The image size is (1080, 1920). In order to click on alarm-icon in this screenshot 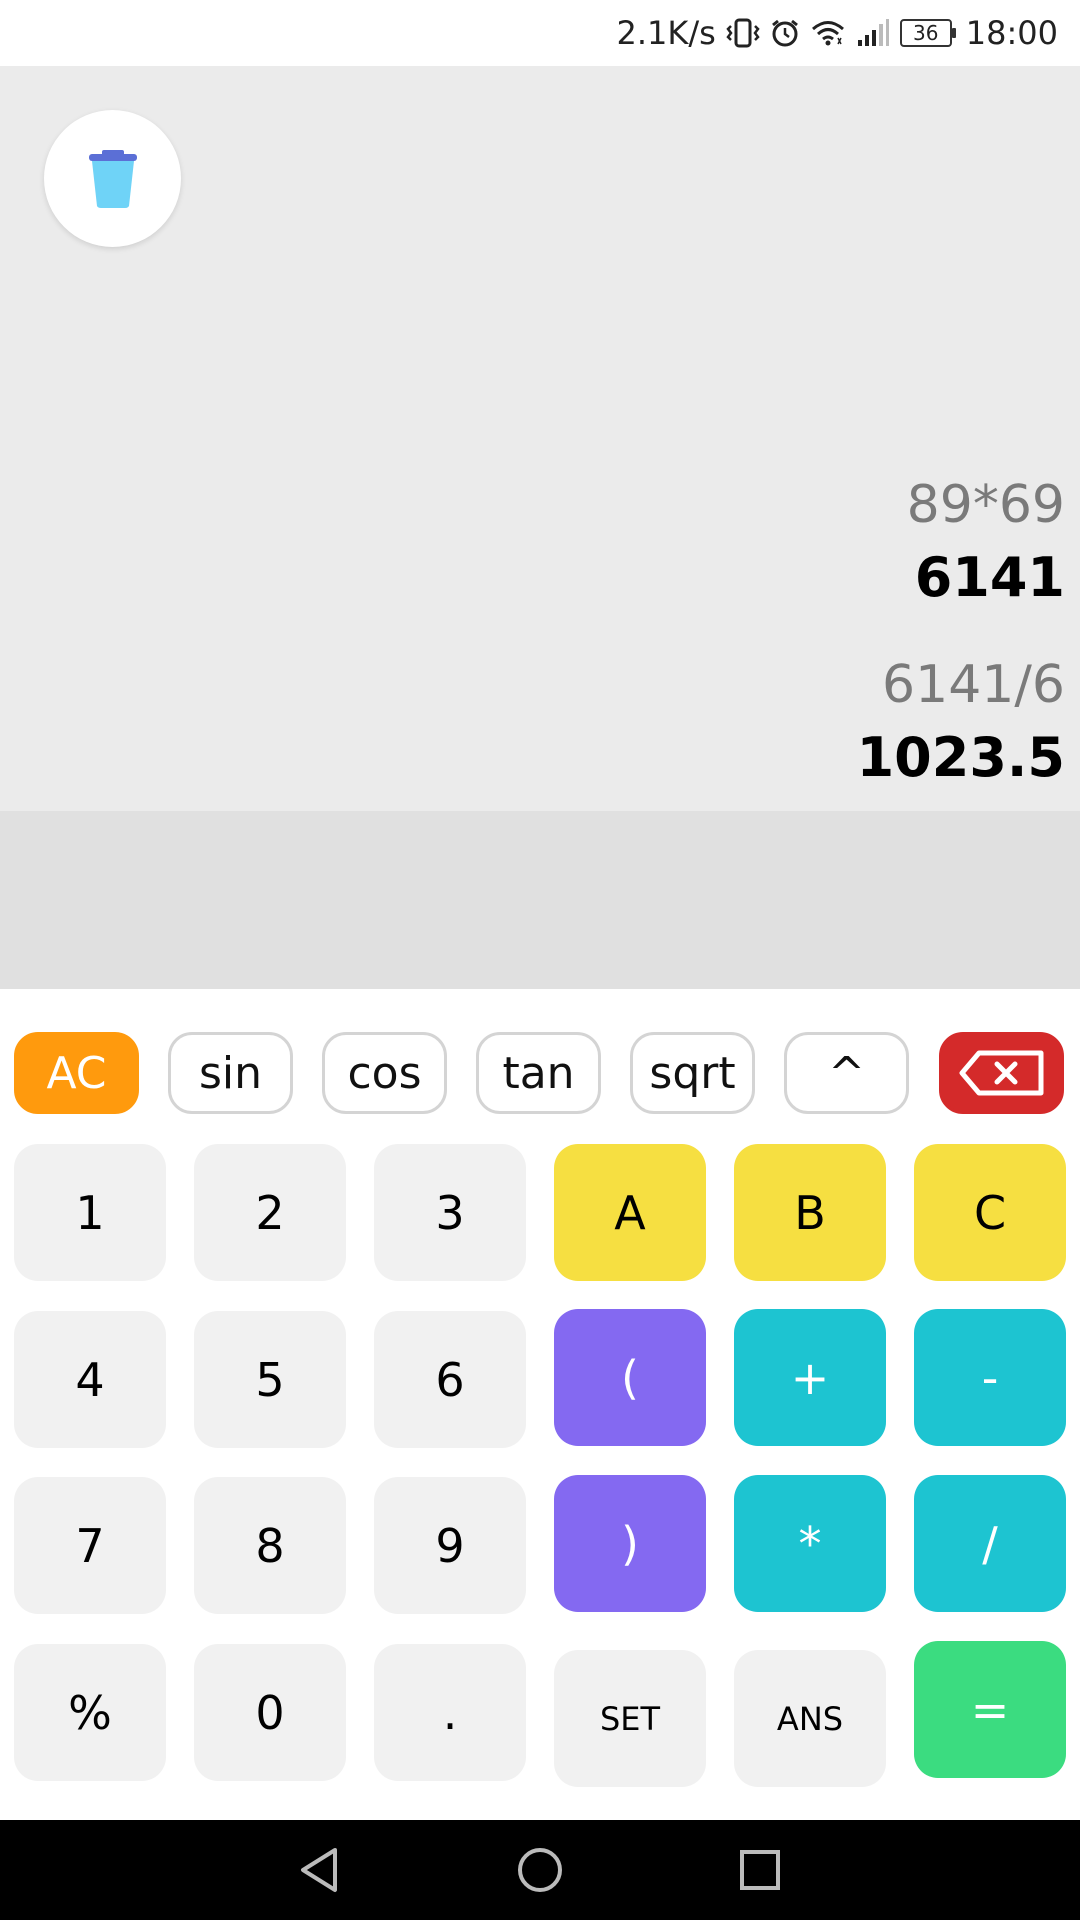, I will do `click(785, 33)`.